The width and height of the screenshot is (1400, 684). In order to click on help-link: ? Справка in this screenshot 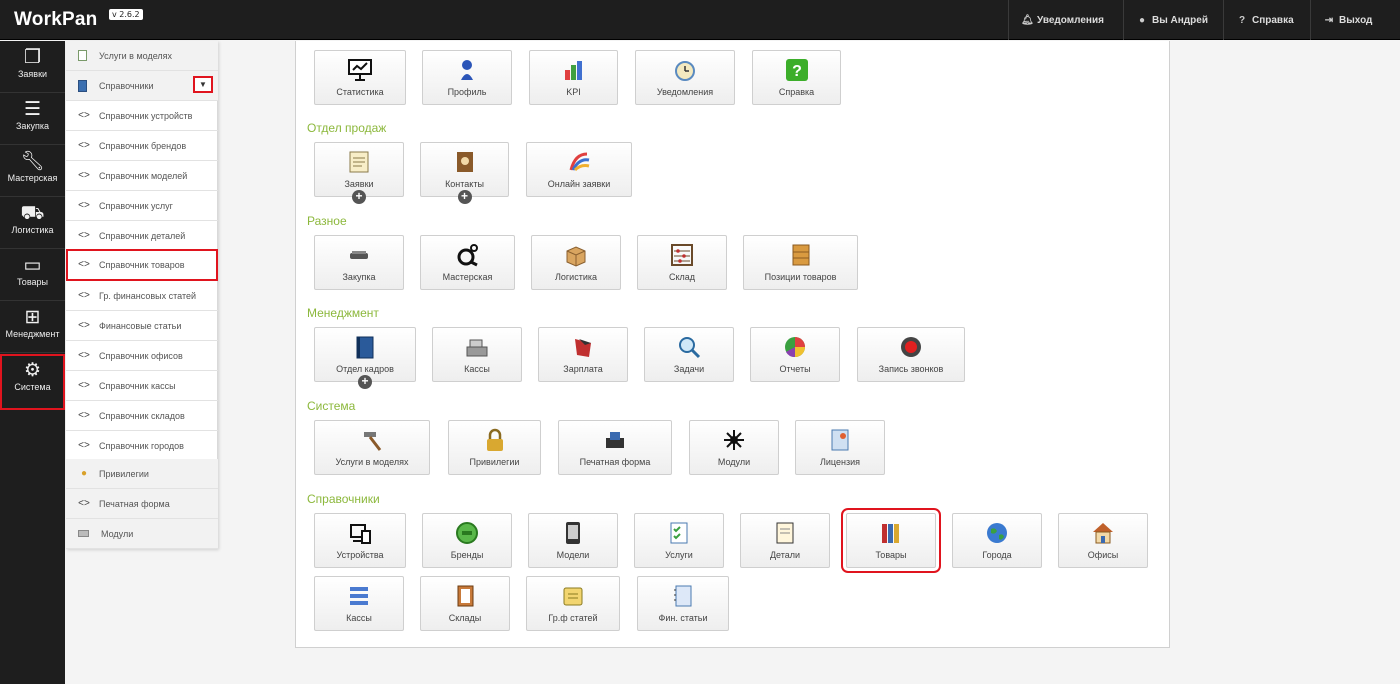, I will do `click(1265, 20)`.